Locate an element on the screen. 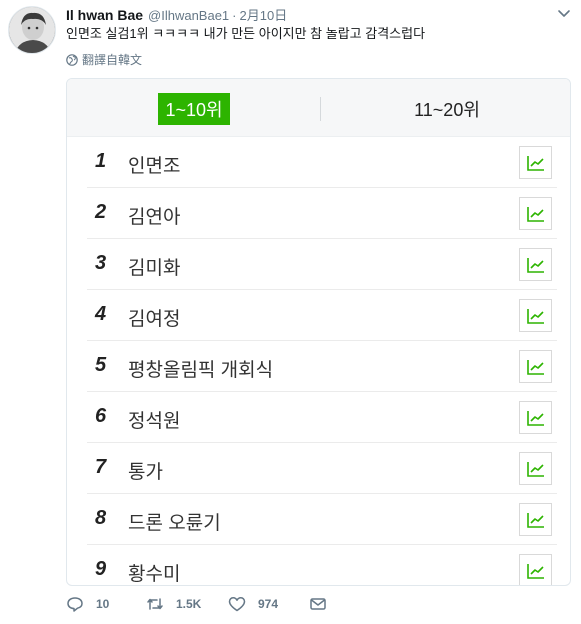 The image size is (581, 624). ranking-row: 7 통가 is located at coordinates (322, 468).